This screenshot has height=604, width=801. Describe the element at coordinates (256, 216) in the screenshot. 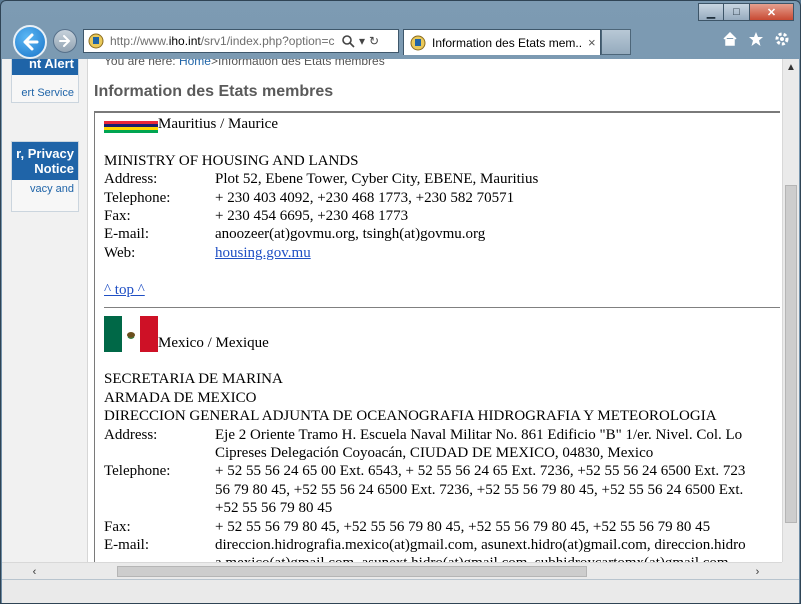

I see `fax-row: Fax: + 230 454 6695, +230 468 1773` at that location.